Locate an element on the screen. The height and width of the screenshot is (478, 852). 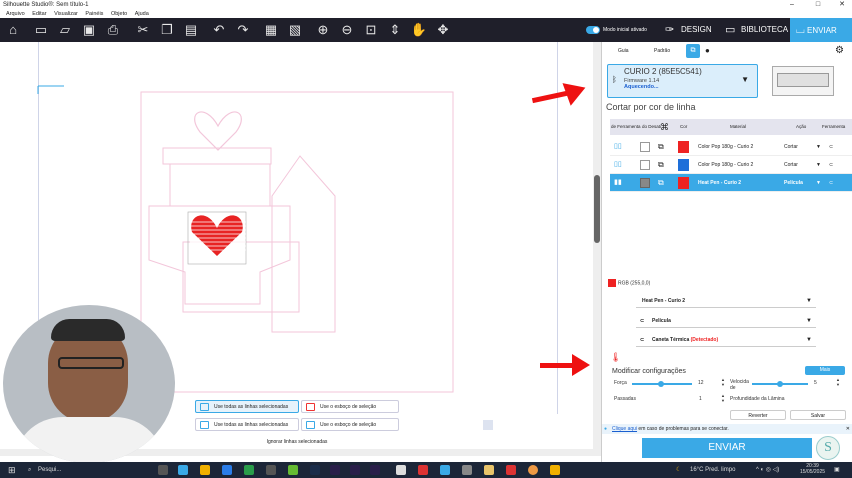
maximize-button: □ is located at coordinates (818, 5).